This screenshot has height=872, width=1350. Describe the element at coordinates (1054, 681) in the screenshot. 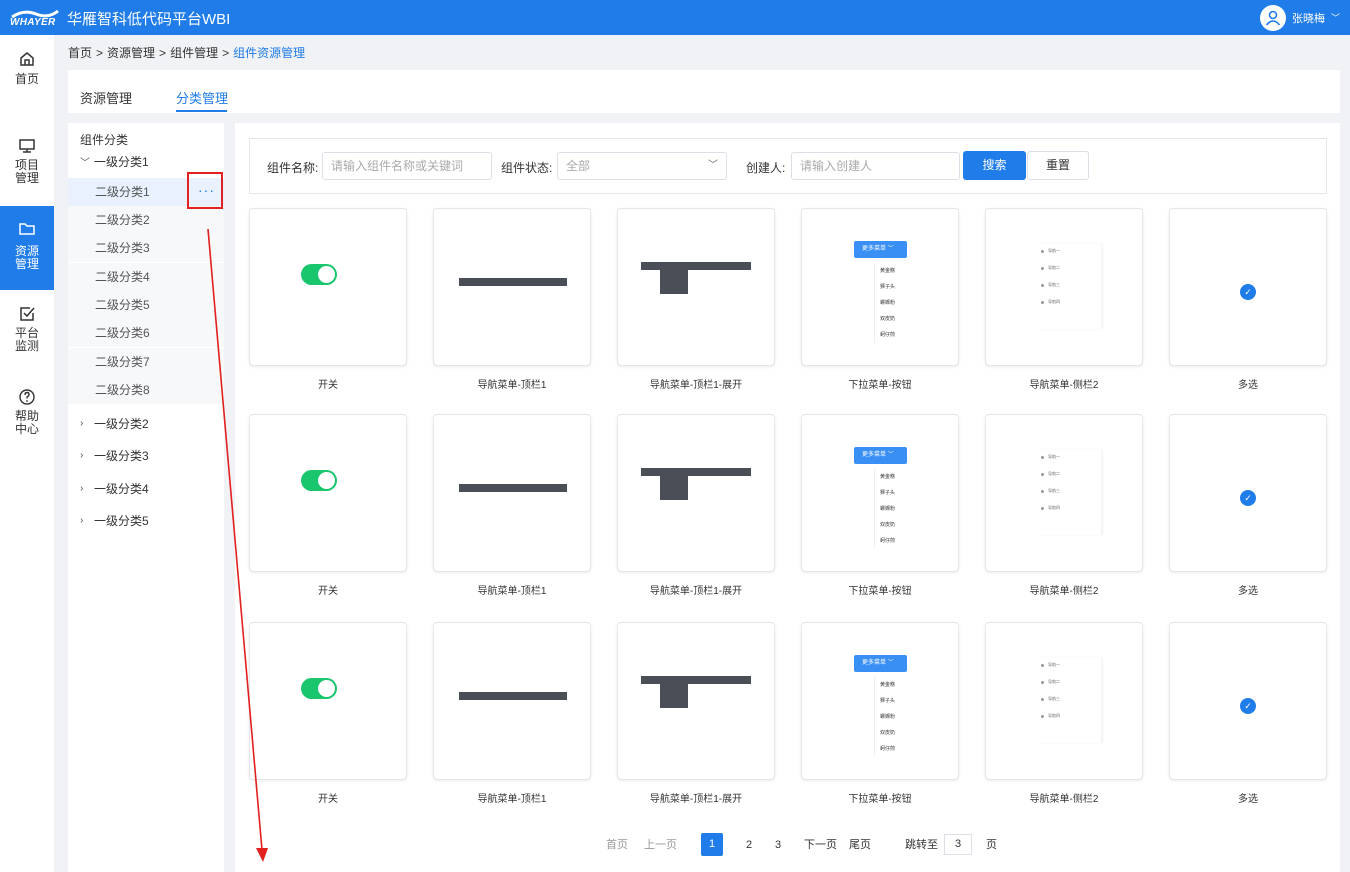

I see `sidenav-preview-label: 导航二` at that location.